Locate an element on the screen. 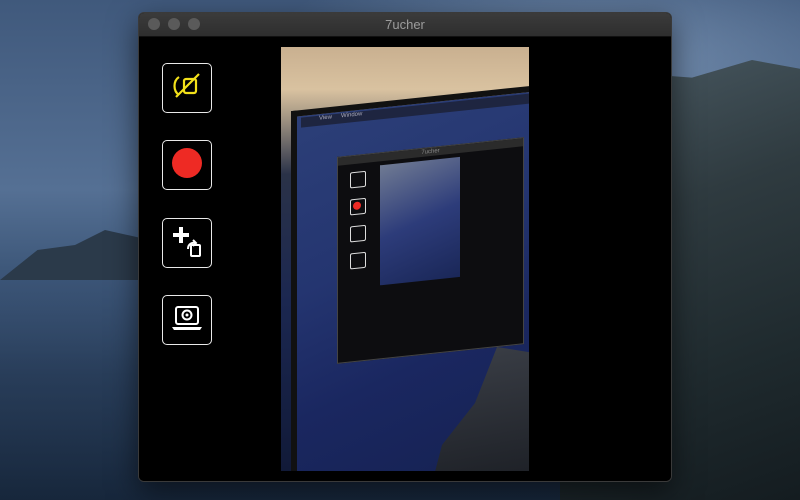  mirror-toggle-button is located at coordinates (187, 88).